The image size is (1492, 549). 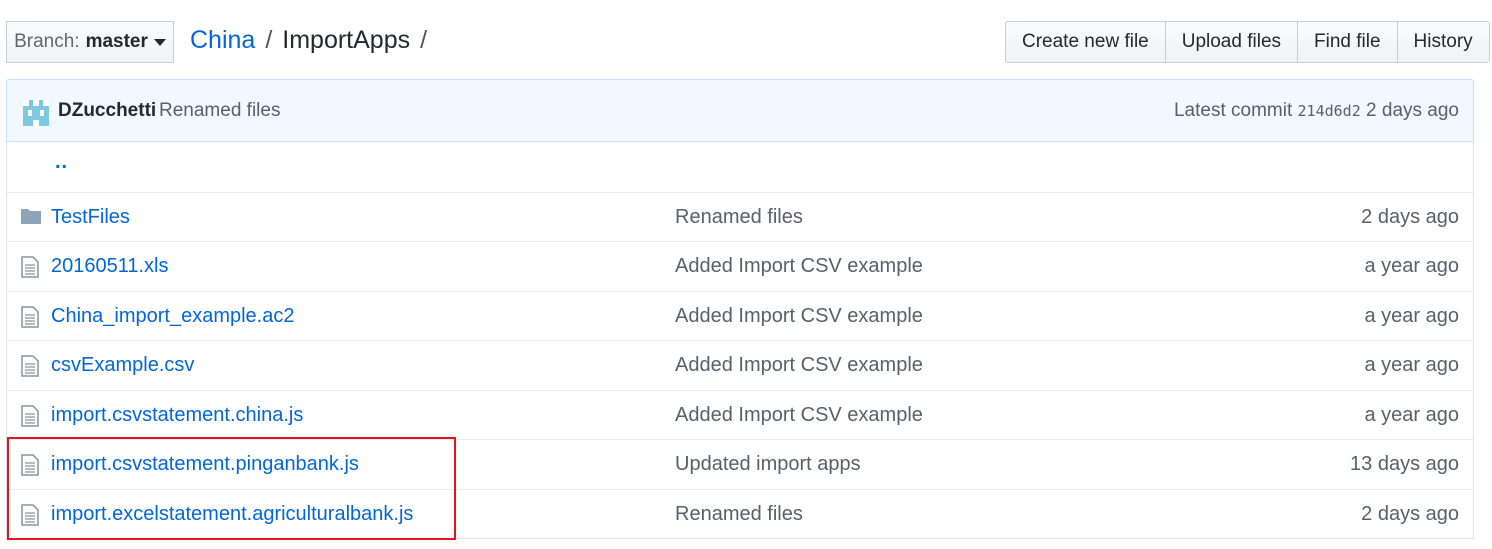 I want to click on branch-label: Branch:, so click(x=47, y=41).